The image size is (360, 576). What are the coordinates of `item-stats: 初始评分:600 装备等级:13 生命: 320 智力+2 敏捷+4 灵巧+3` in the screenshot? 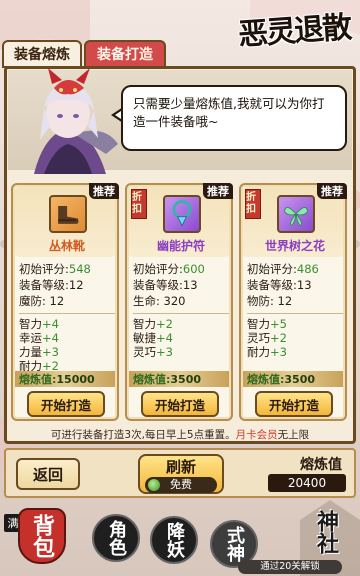 It's located at (181, 310).